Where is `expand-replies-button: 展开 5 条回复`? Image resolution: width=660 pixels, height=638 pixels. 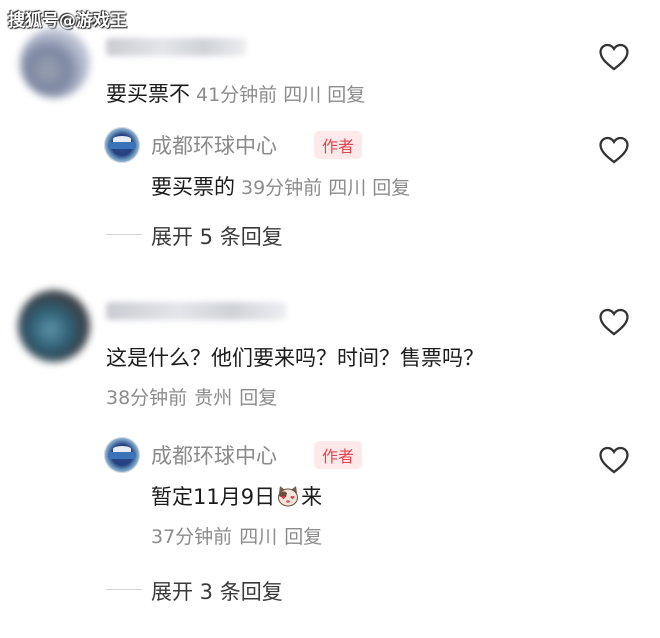
expand-replies-button: 展开 5 条回复 is located at coordinates (217, 236).